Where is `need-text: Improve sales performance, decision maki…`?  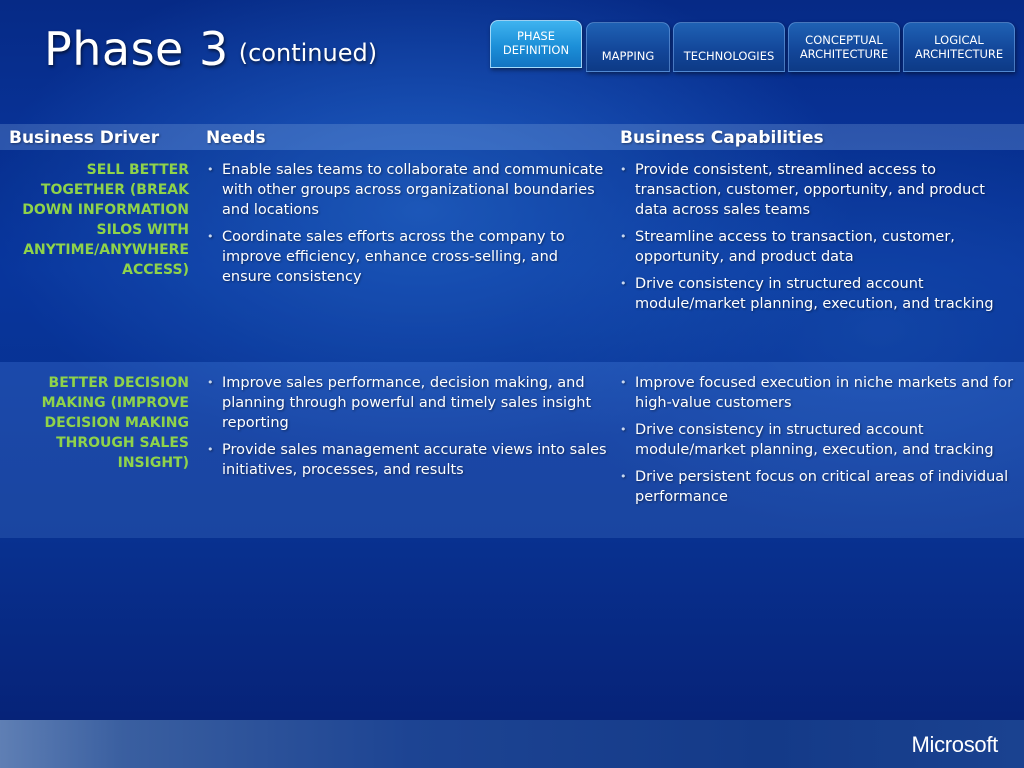 need-text: Improve sales performance, decision maki… is located at coordinates (407, 403).